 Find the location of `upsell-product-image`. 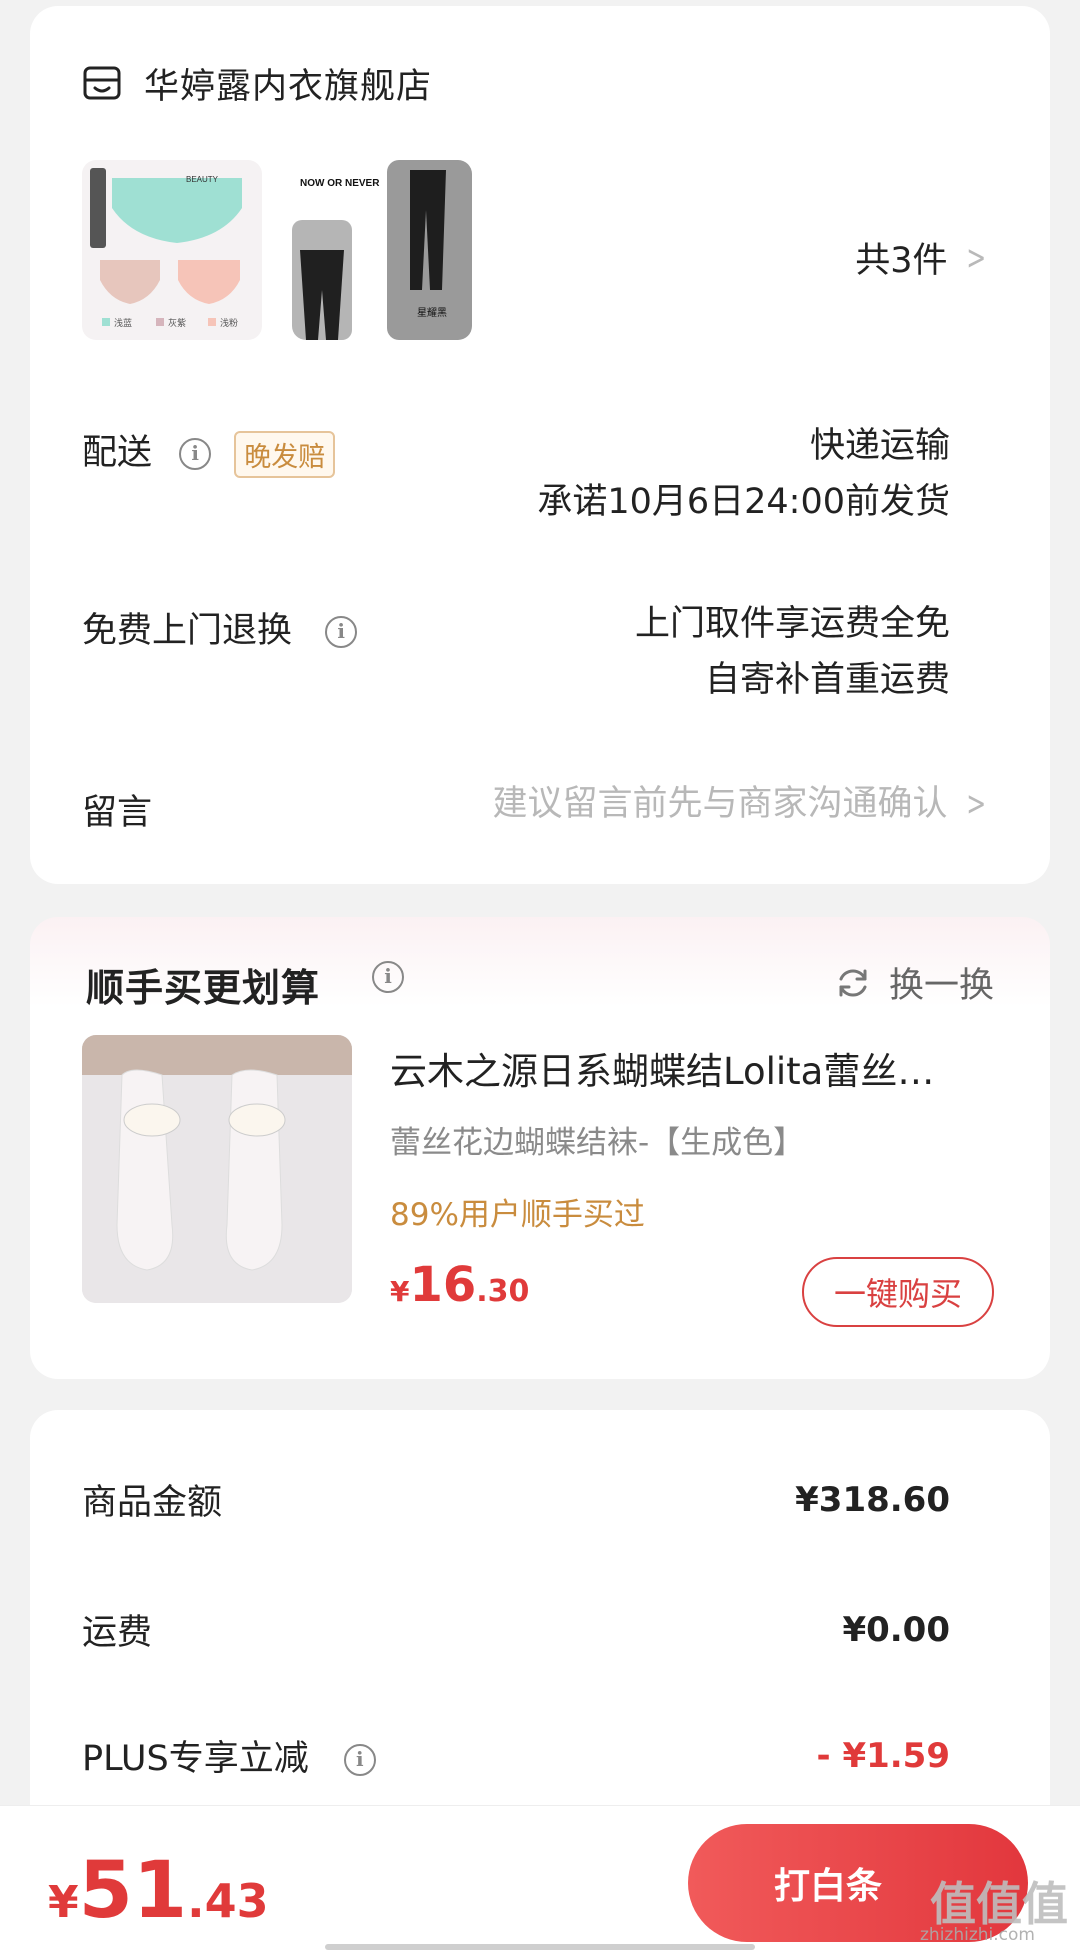

upsell-product-image is located at coordinates (217, 1169).